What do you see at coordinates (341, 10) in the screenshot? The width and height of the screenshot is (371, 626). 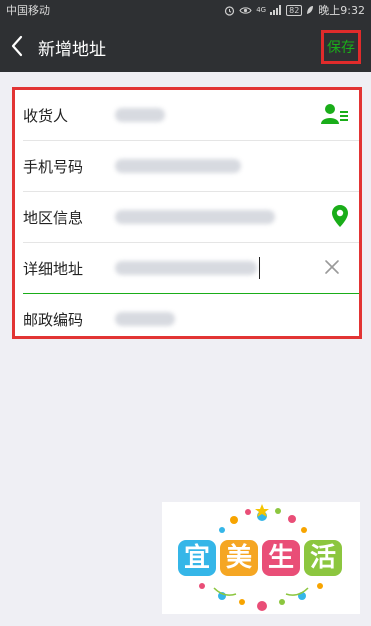 I see `clock-label: 晚上9:32` at bounding box center [341, 10].